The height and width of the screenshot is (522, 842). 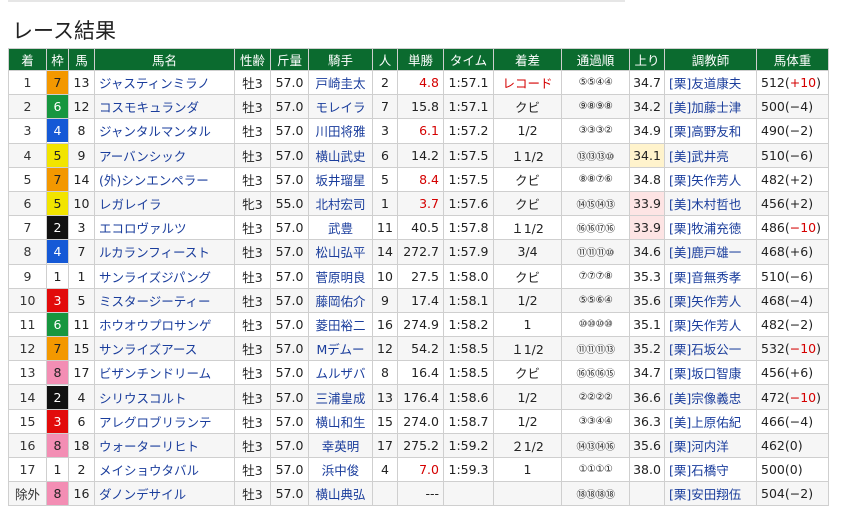 What do you see at coordinates (340, 324) in the screenshot?
I see `jockey-link: 菱田裕二` at bounding box center [340, 324].